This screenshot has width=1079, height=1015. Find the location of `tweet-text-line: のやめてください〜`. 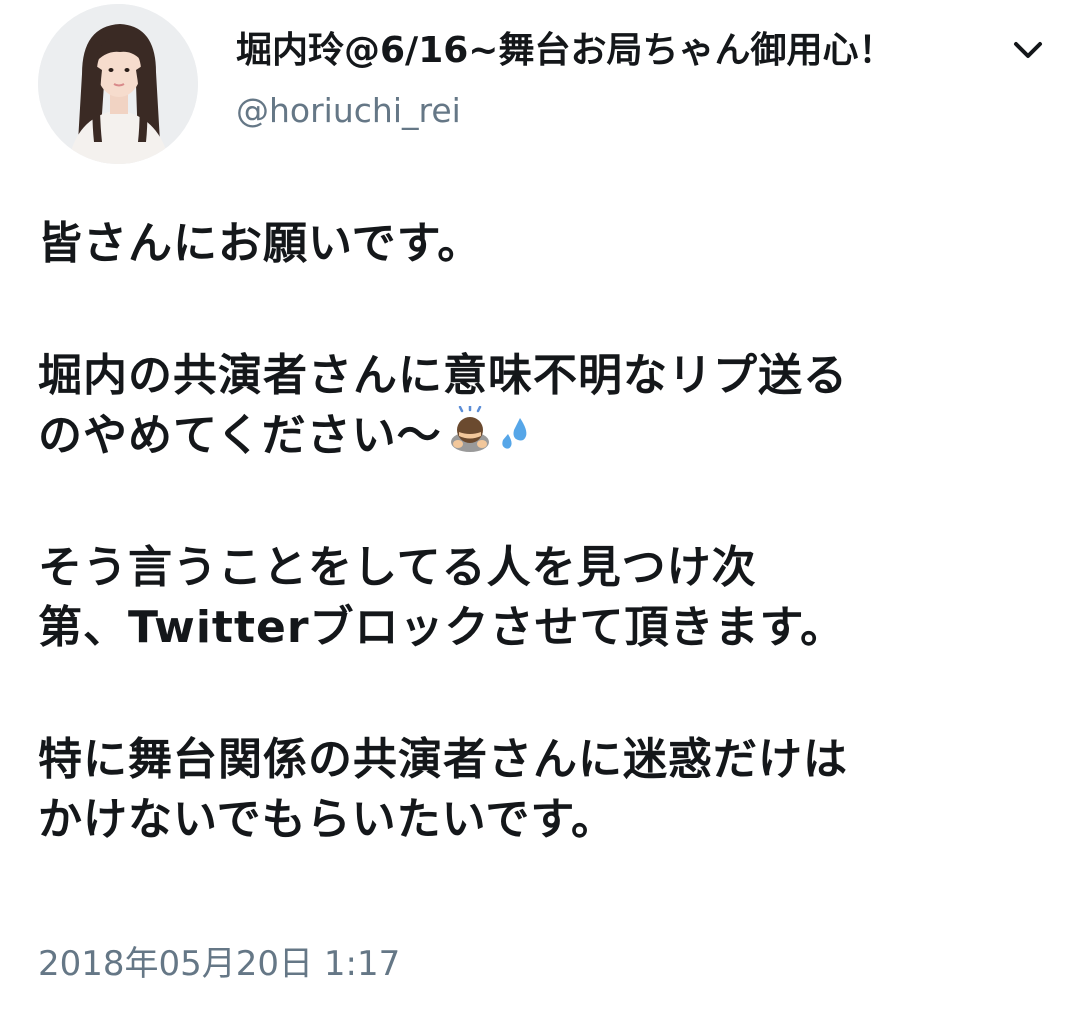

tweet-text-line: のやめてください〜 is located at coordinates (553, 436).